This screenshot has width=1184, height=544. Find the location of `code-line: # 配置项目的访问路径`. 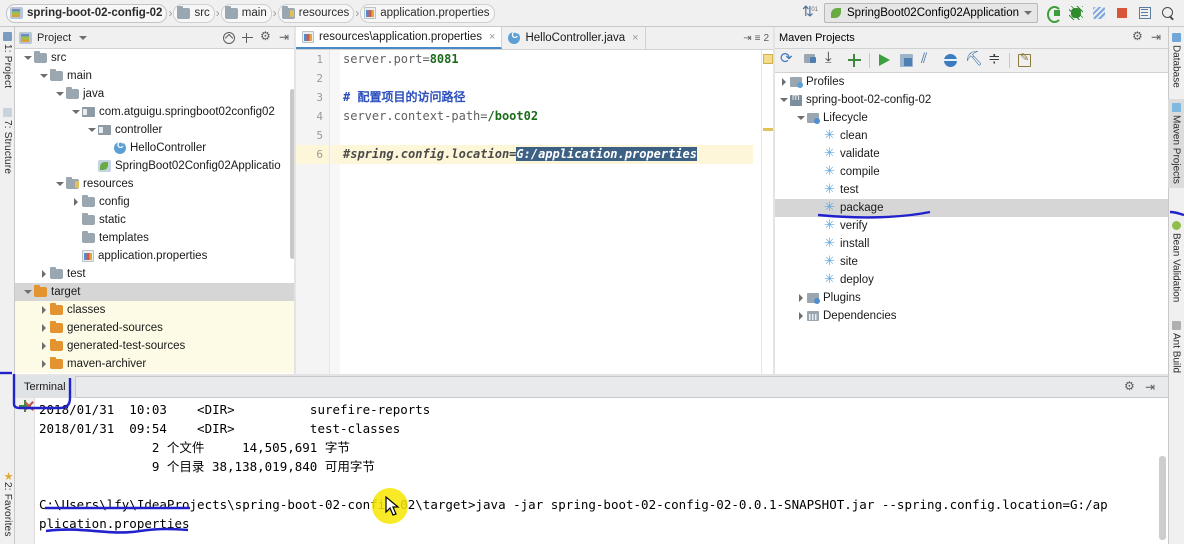

code-line: # 配置项目的访问路径 is located at coordinates (542, 97).